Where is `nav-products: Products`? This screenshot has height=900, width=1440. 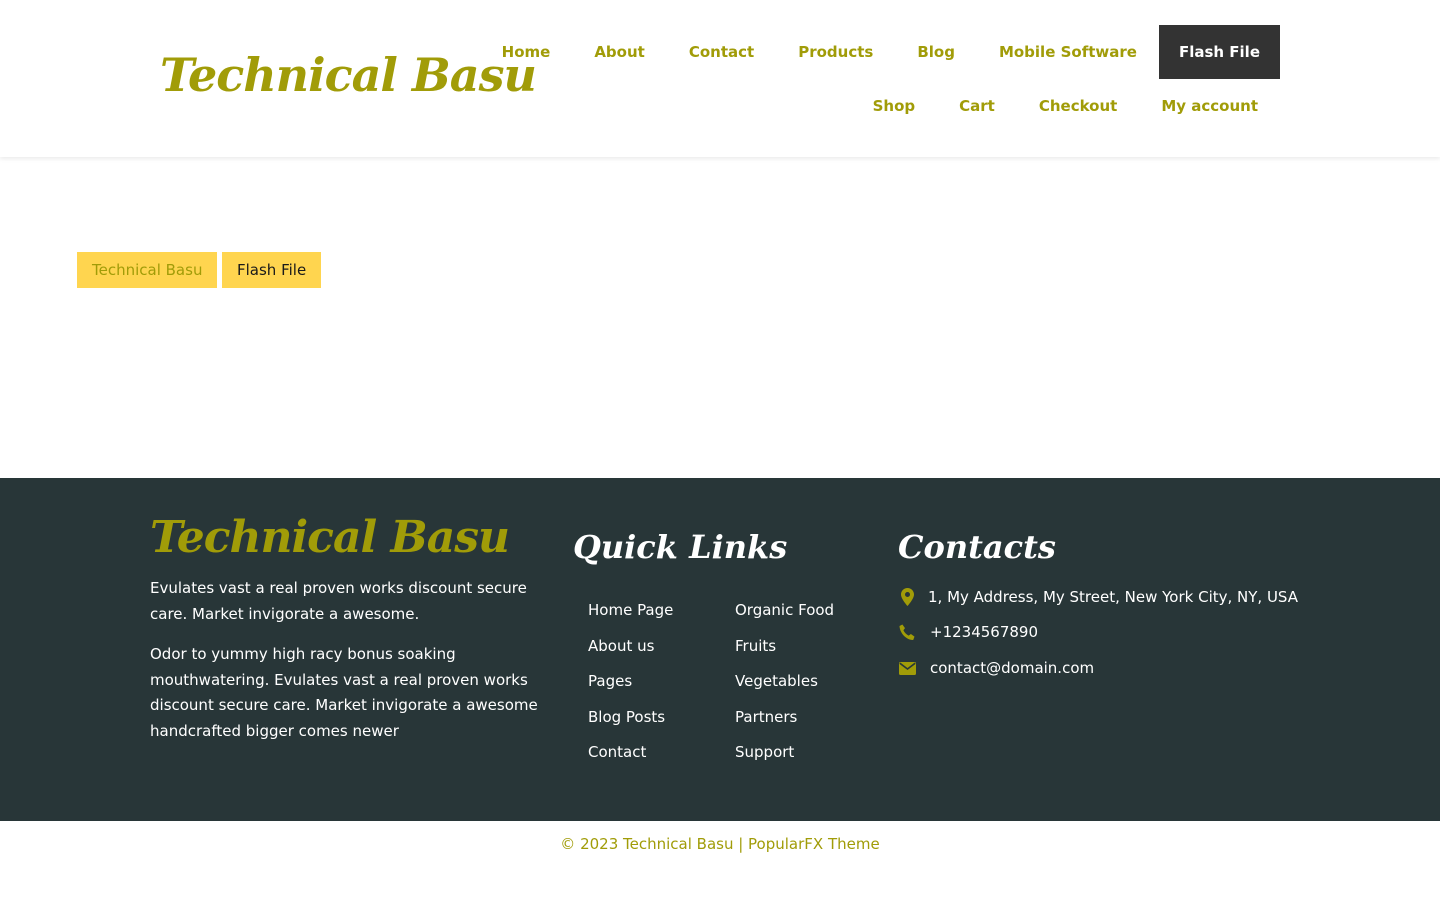 nav-products: Products is located at coordinates (835, 52).